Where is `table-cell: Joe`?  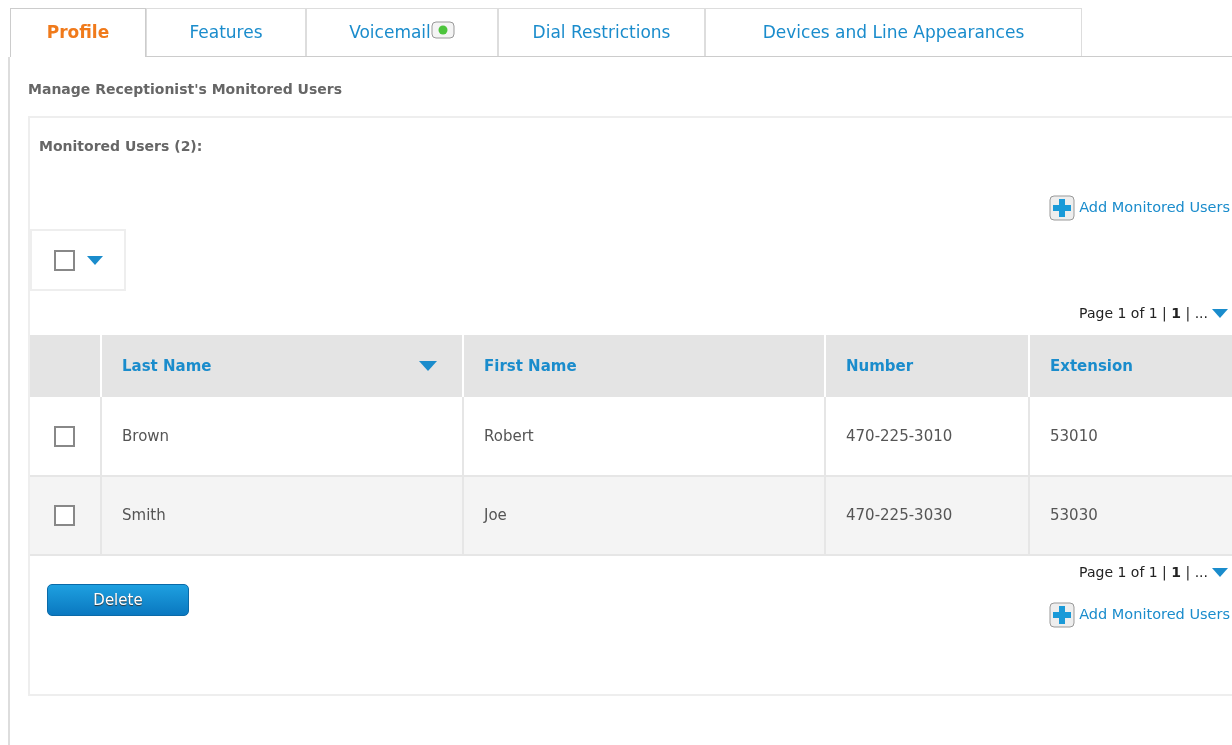 table-cell: Joe is located at coordinates (644, 515).